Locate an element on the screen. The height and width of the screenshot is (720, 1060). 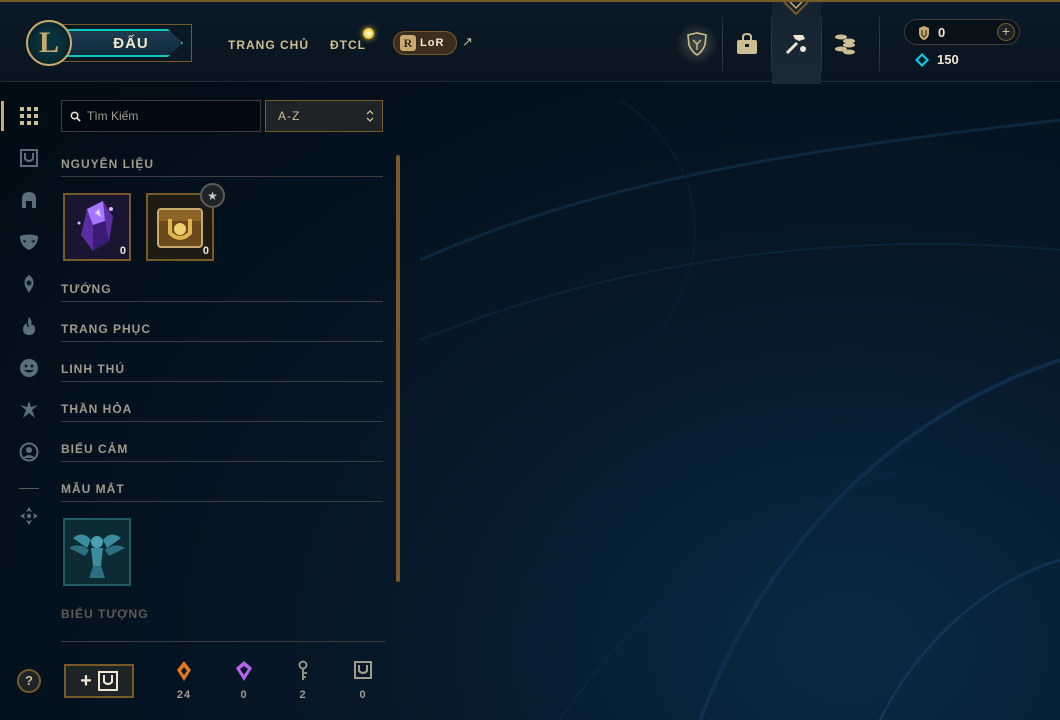
mythic-essence-icon is located at coordinates (244, 671).